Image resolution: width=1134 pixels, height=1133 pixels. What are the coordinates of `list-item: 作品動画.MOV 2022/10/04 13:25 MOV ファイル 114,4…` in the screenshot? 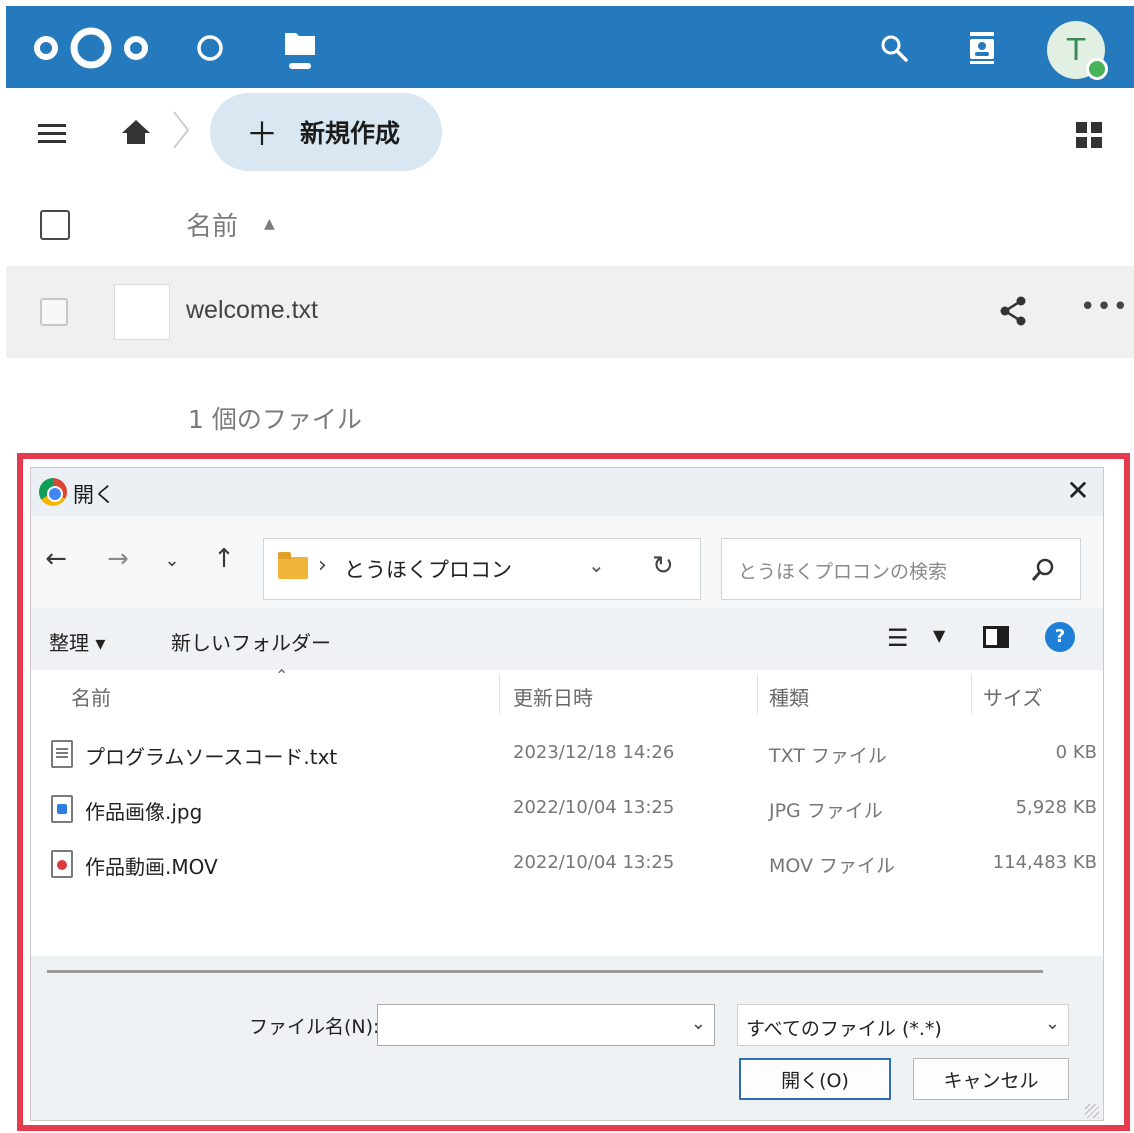 It's located at (567, 863).